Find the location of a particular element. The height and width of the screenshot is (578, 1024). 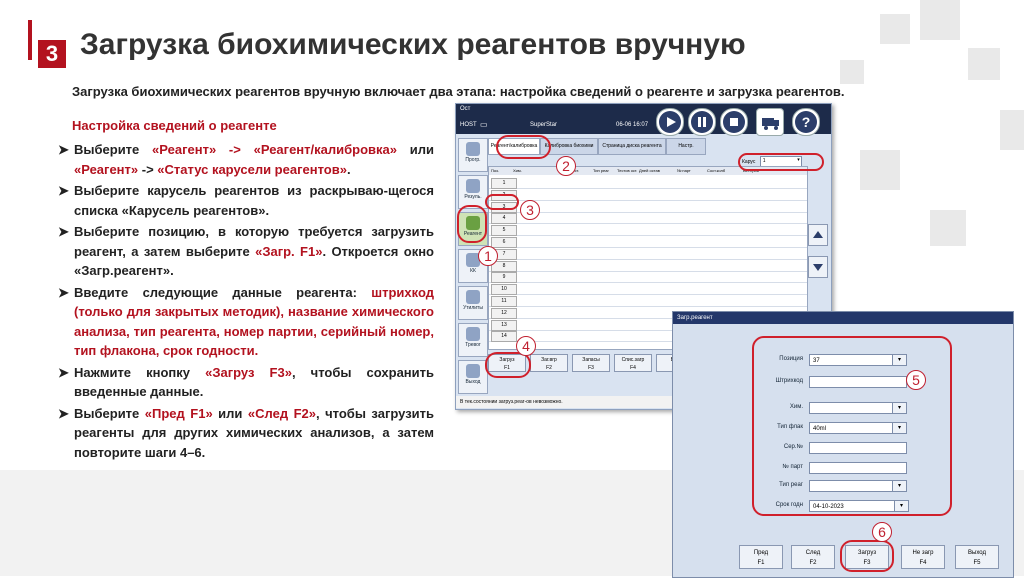

table-row: 10 is located at coordinates (648, 289).